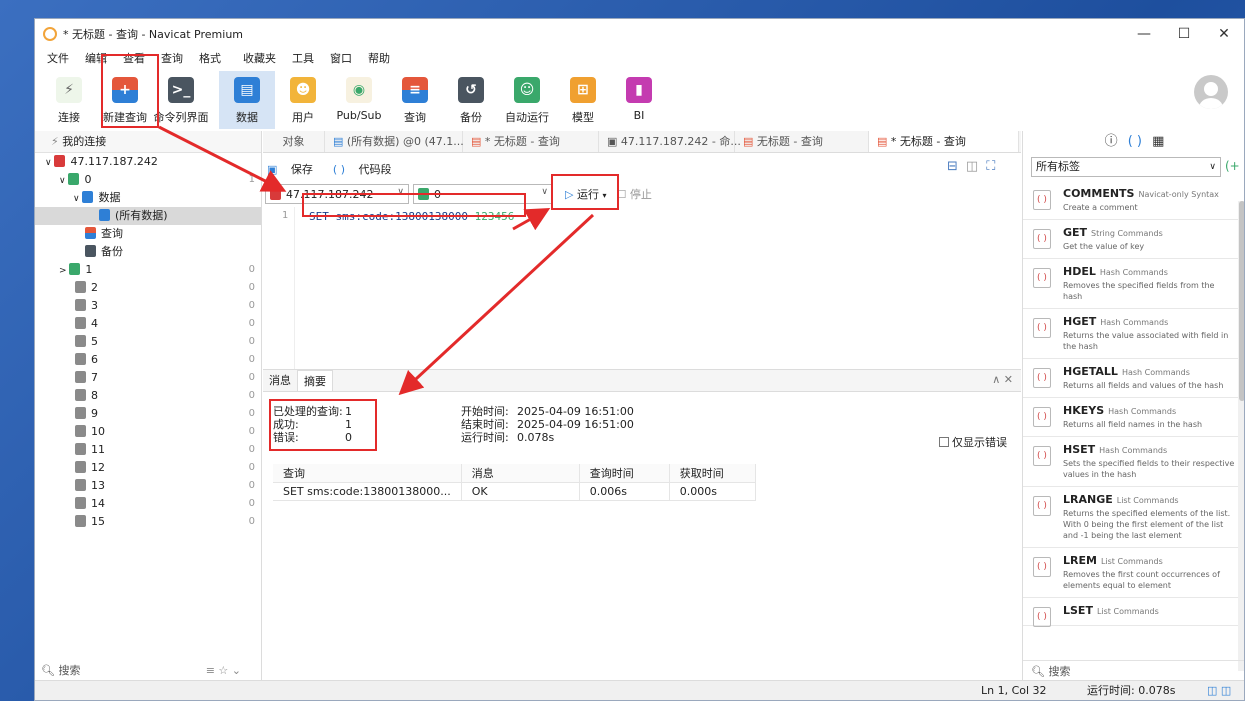 This screenshot has height=701, width=1245. Describe the element at coordinates (483, 194) in the screenshot. I see `database-select: 0 ∨` at that location.